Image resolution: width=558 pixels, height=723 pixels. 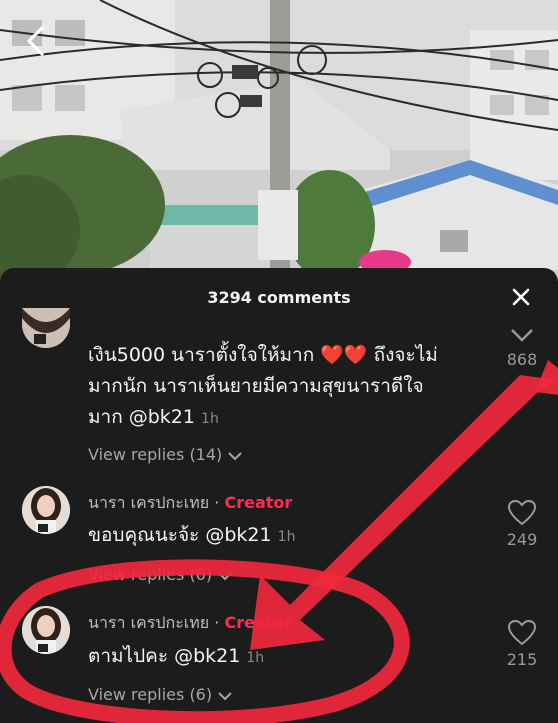 I want to click on chevron-left-icon, so click(x=35, y=41).